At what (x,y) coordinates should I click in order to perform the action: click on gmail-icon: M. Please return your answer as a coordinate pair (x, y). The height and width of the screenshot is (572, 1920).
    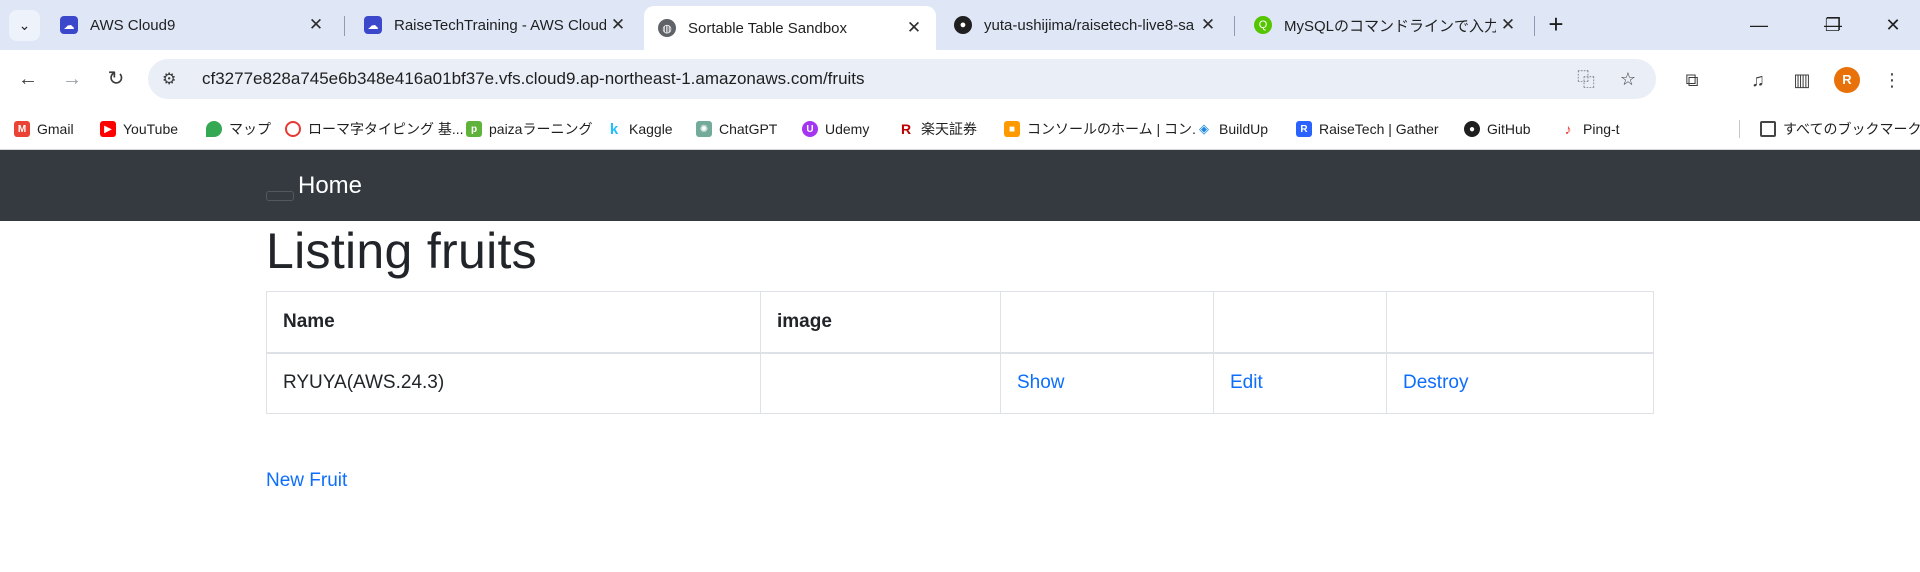
    Looking at the image, I should click on (22, 129).